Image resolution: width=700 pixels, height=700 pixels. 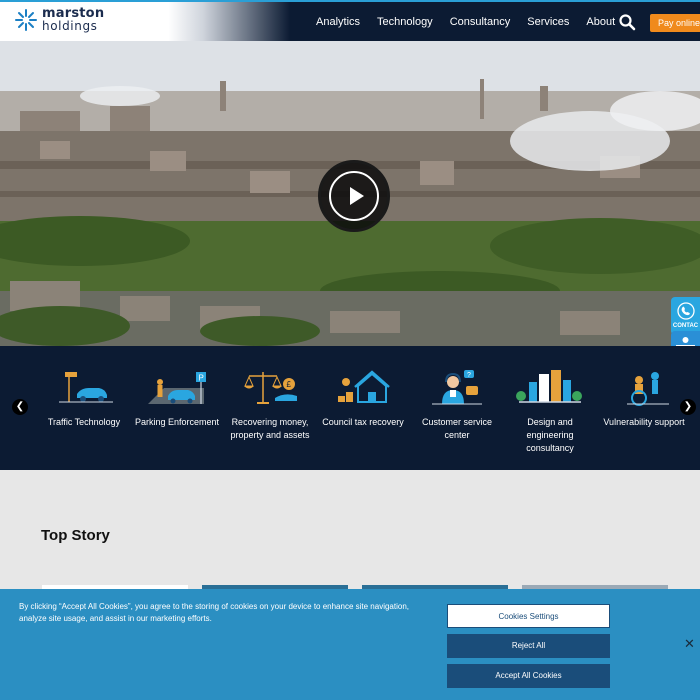 What do you see at coordinates (528, 646) in the screenshot?
I see `reject-all-button: Reject All` at bounding box center [528, 646].